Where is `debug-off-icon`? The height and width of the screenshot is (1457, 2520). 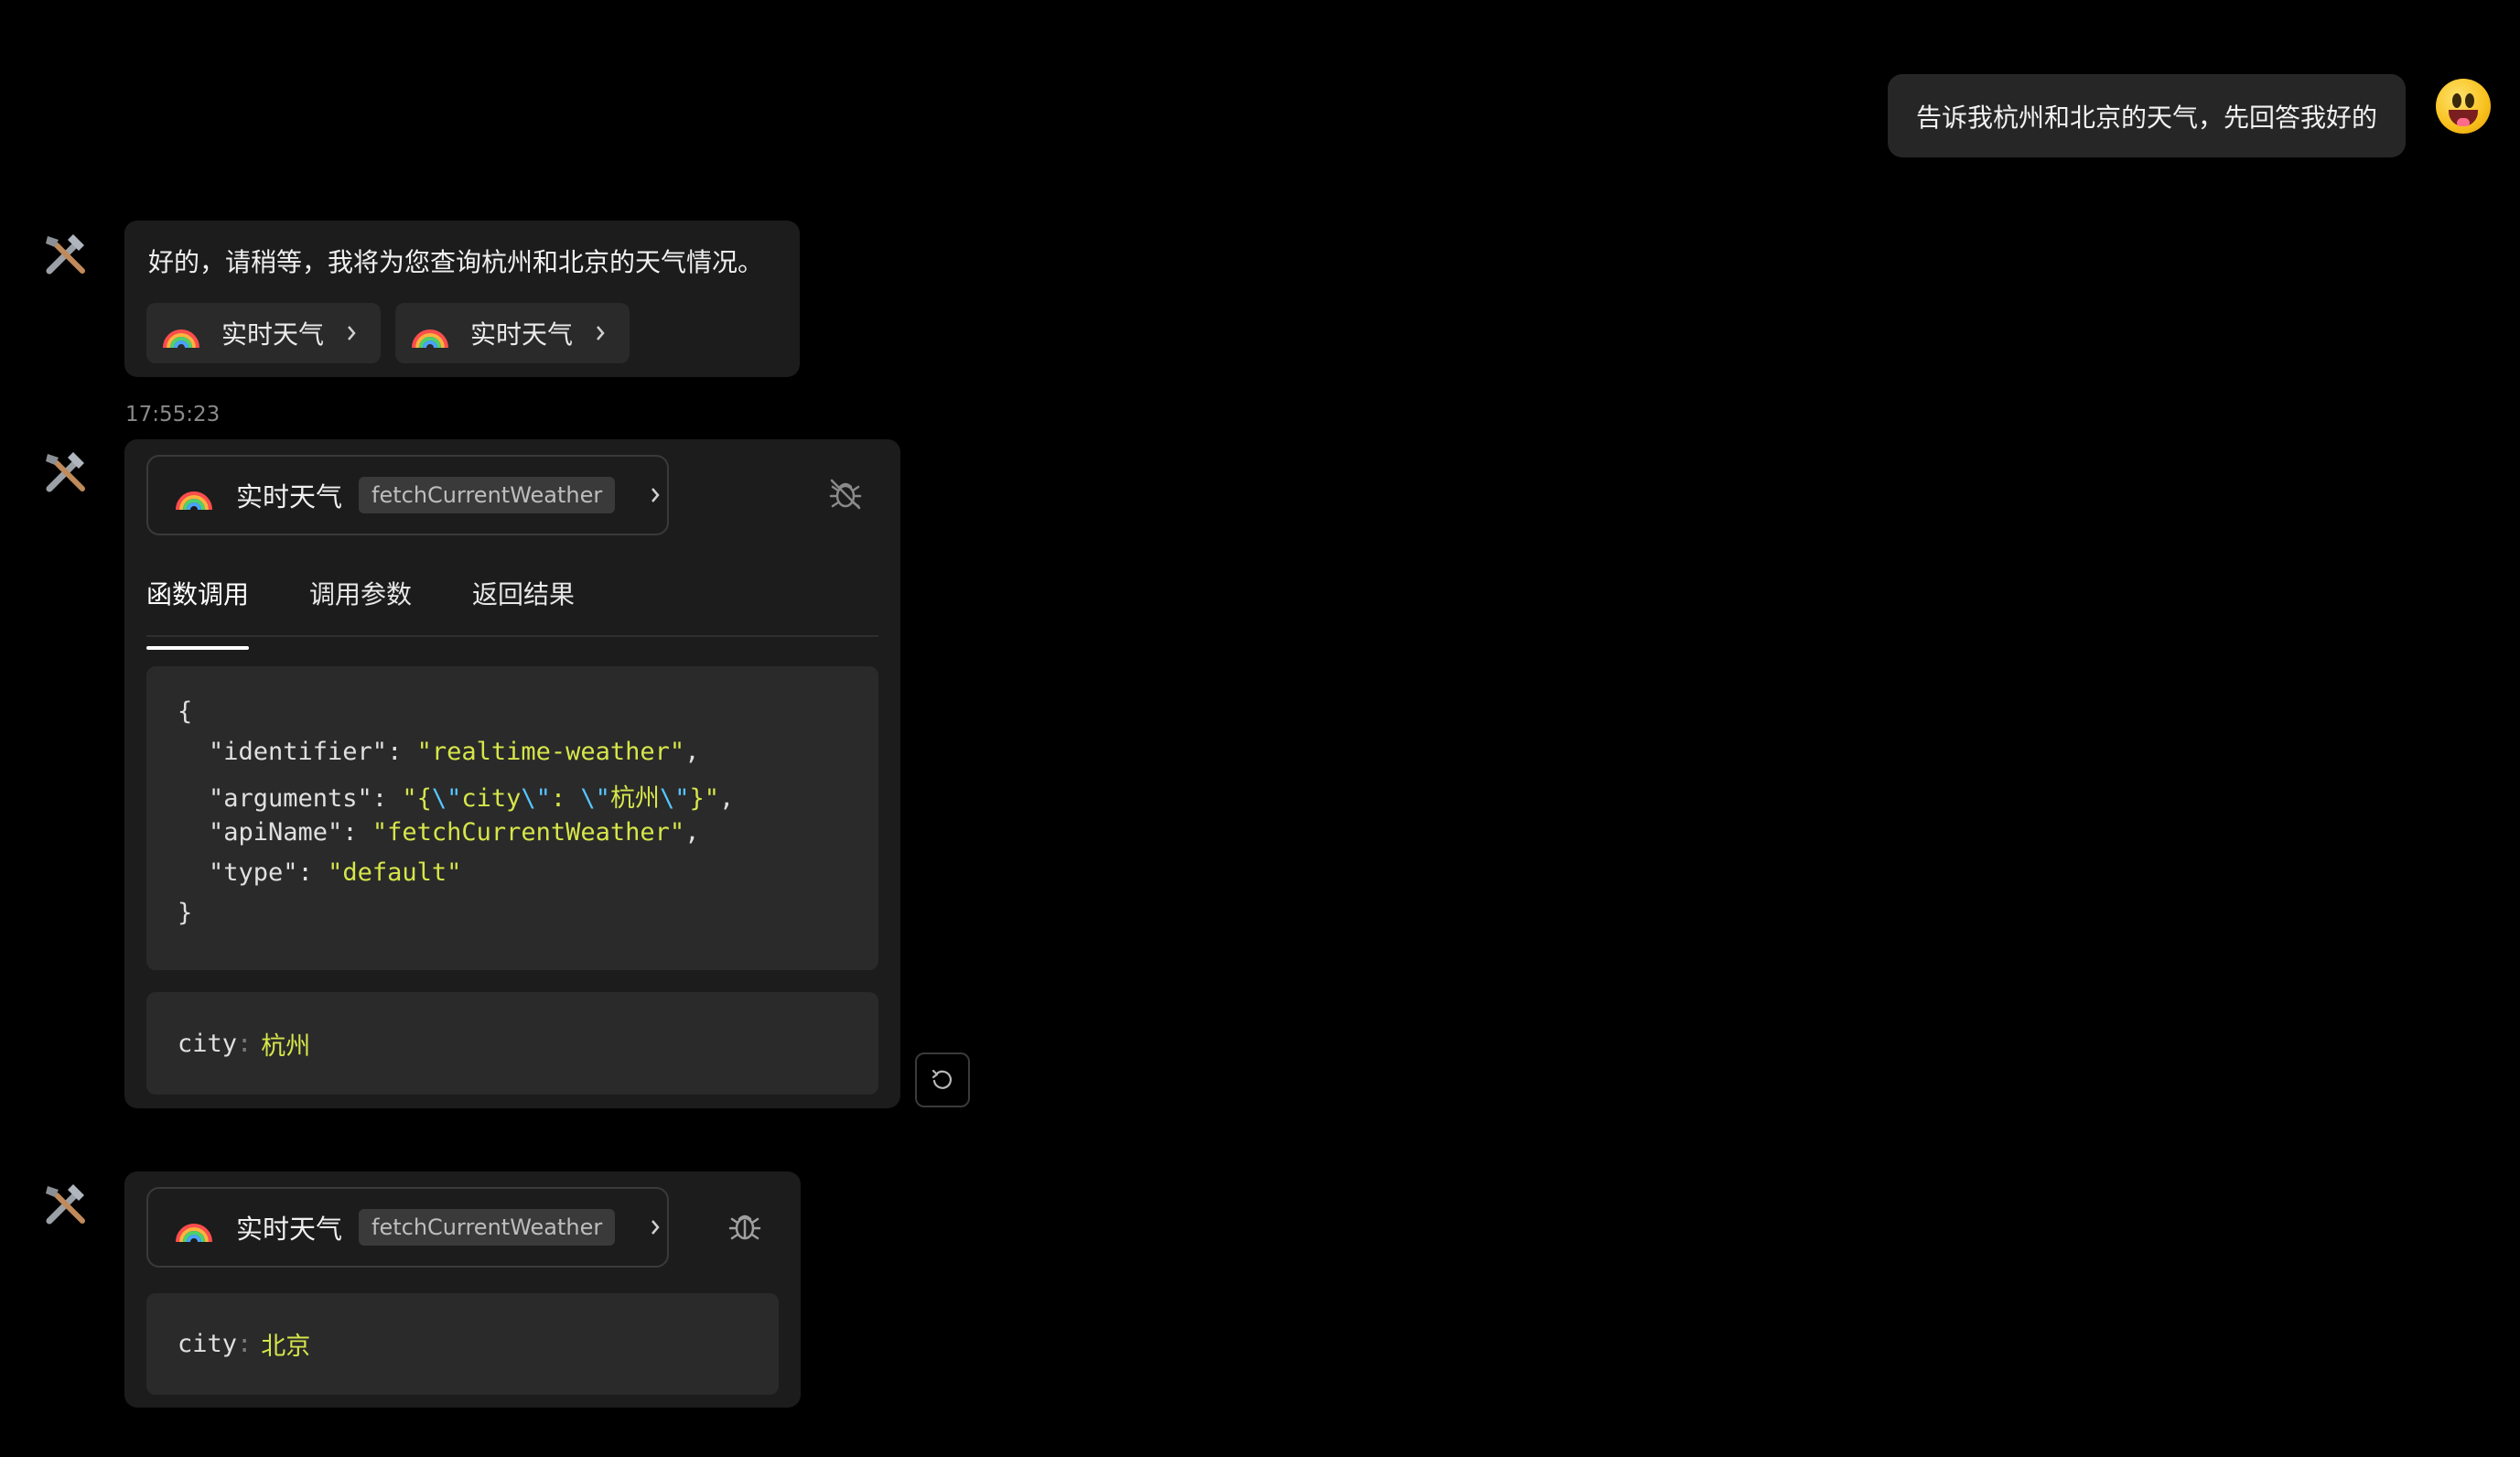 debug-off-icon is located at coordinates (845, 494).